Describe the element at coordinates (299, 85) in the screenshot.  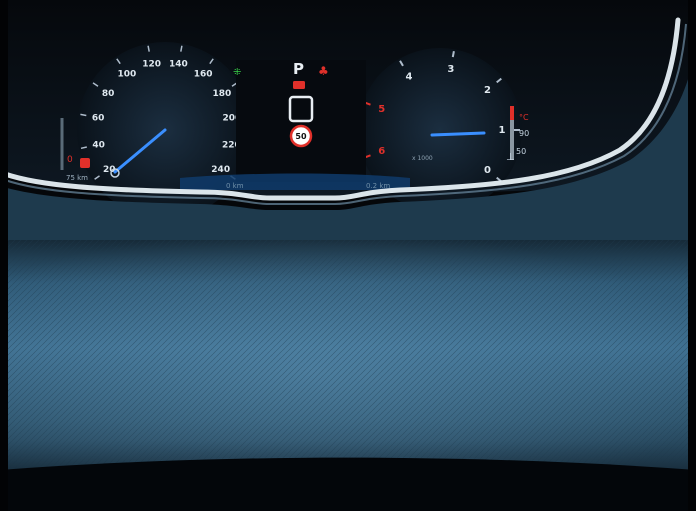
I see `battery-warning-icon` at that location.